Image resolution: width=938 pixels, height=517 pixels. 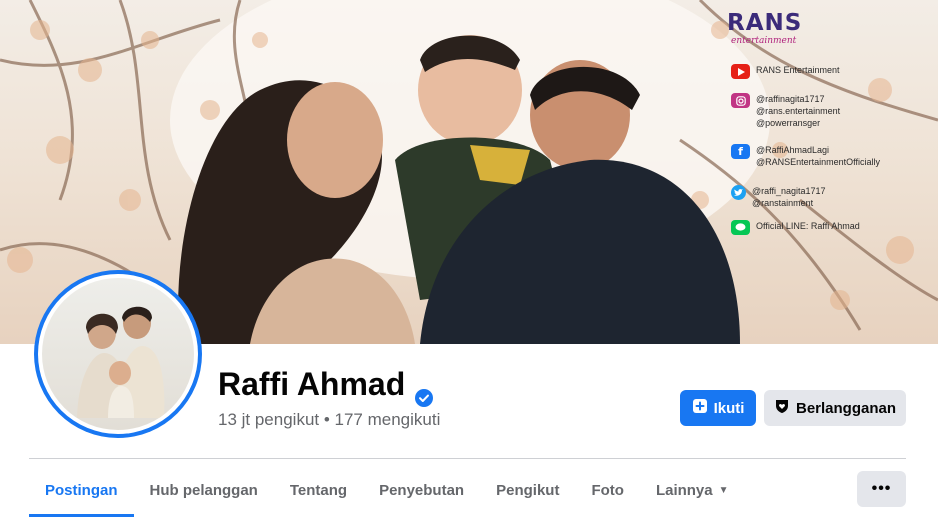 What do you see at coordinates (329, 420) in the screenshot?
I see `follower-stats: 13 jt pengikut • 177 mengikuti` at bounding box center [329, 420].